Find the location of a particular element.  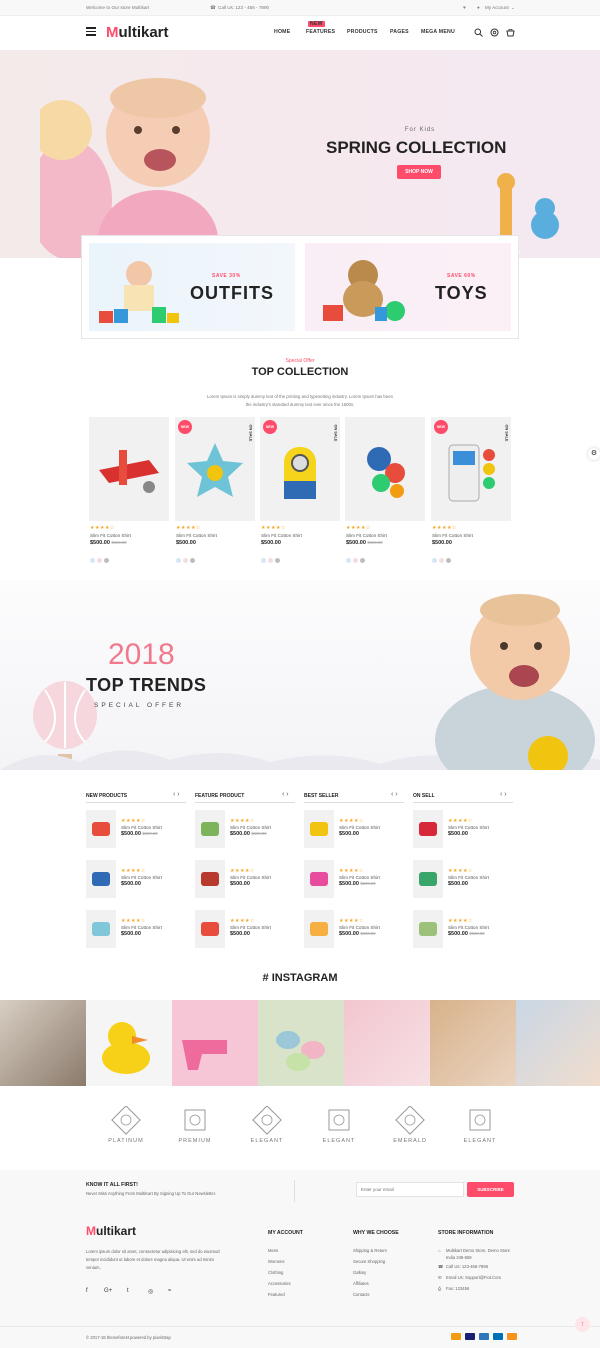

brand-logo: PREMIUM is located at coordinates (195, 1125).